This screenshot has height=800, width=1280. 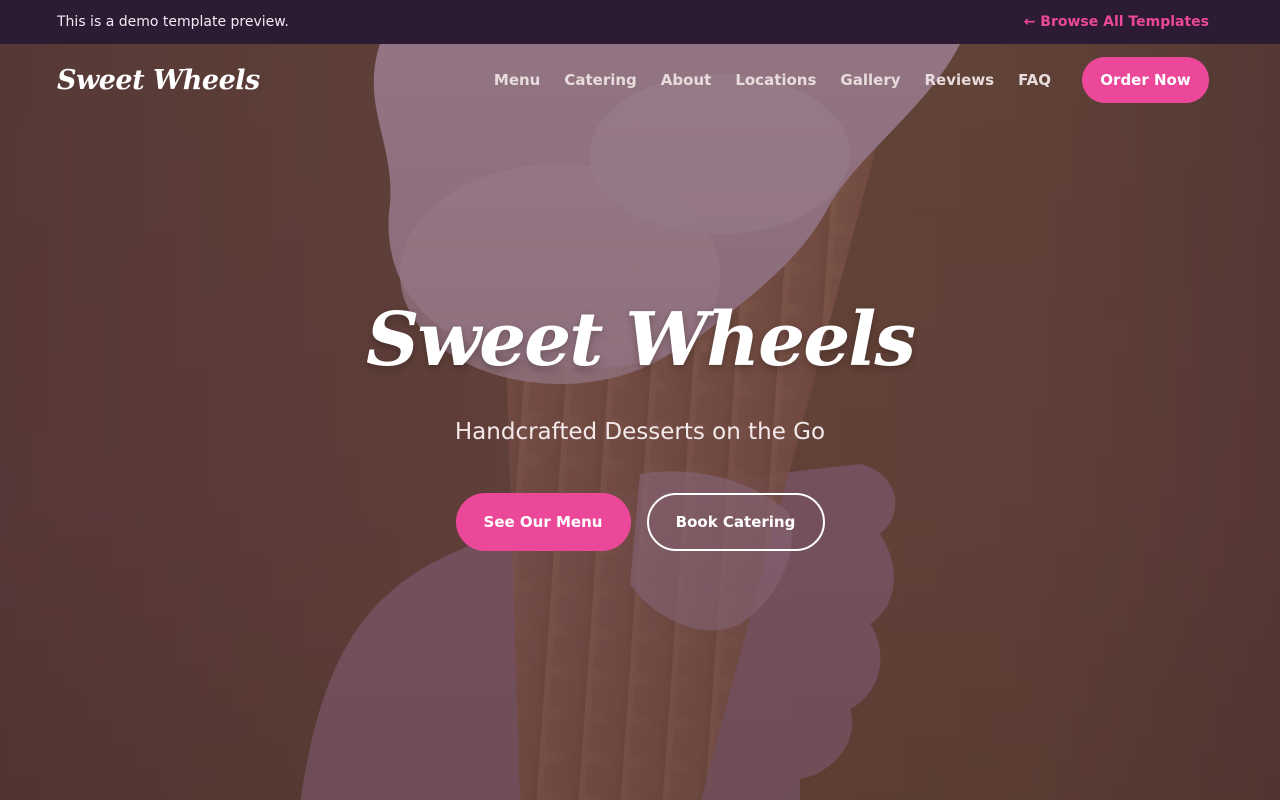 I want to click on nav-link-catering: Catering, so click(x=600, y=80).